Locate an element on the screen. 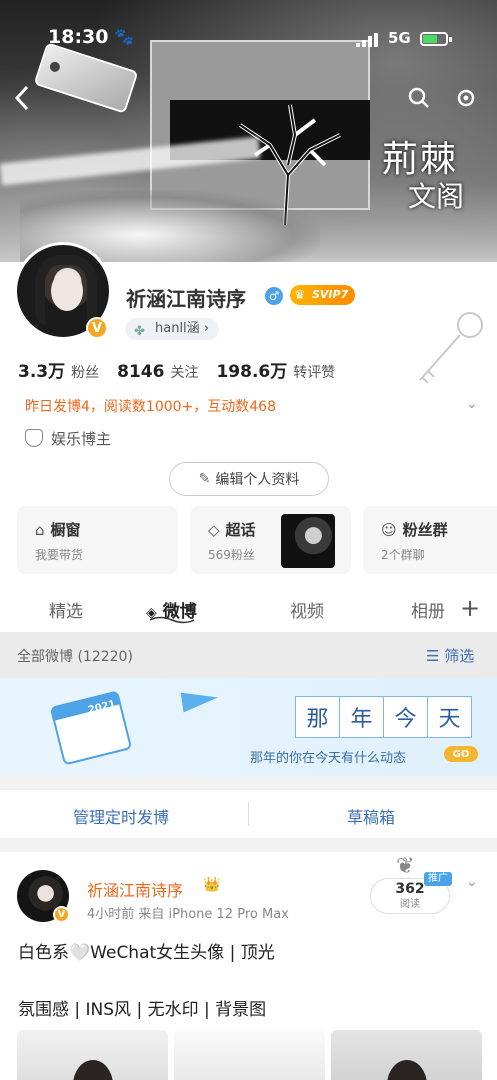 This screenshot has width=497, height=1080. post-actions-bar: 管理定时发博 草稿箱 is located at coordinates (248, 814).